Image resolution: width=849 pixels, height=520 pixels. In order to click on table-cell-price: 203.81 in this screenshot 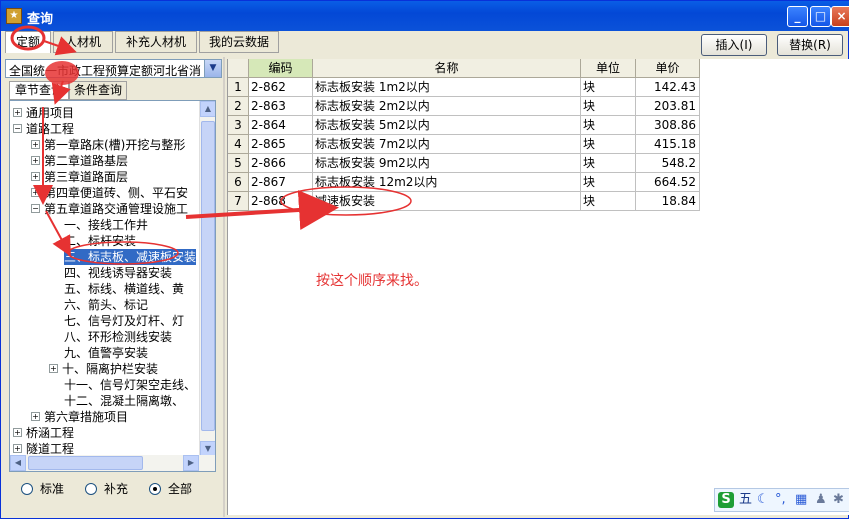, I will do `click(668, 106)`.